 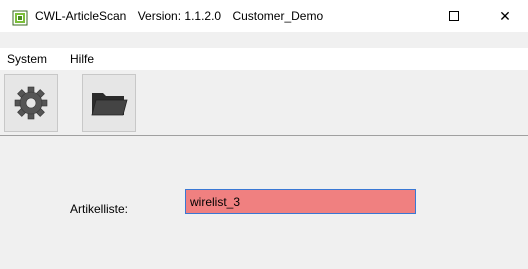 I want to click on gear-icon, so click(x=31, y=103).